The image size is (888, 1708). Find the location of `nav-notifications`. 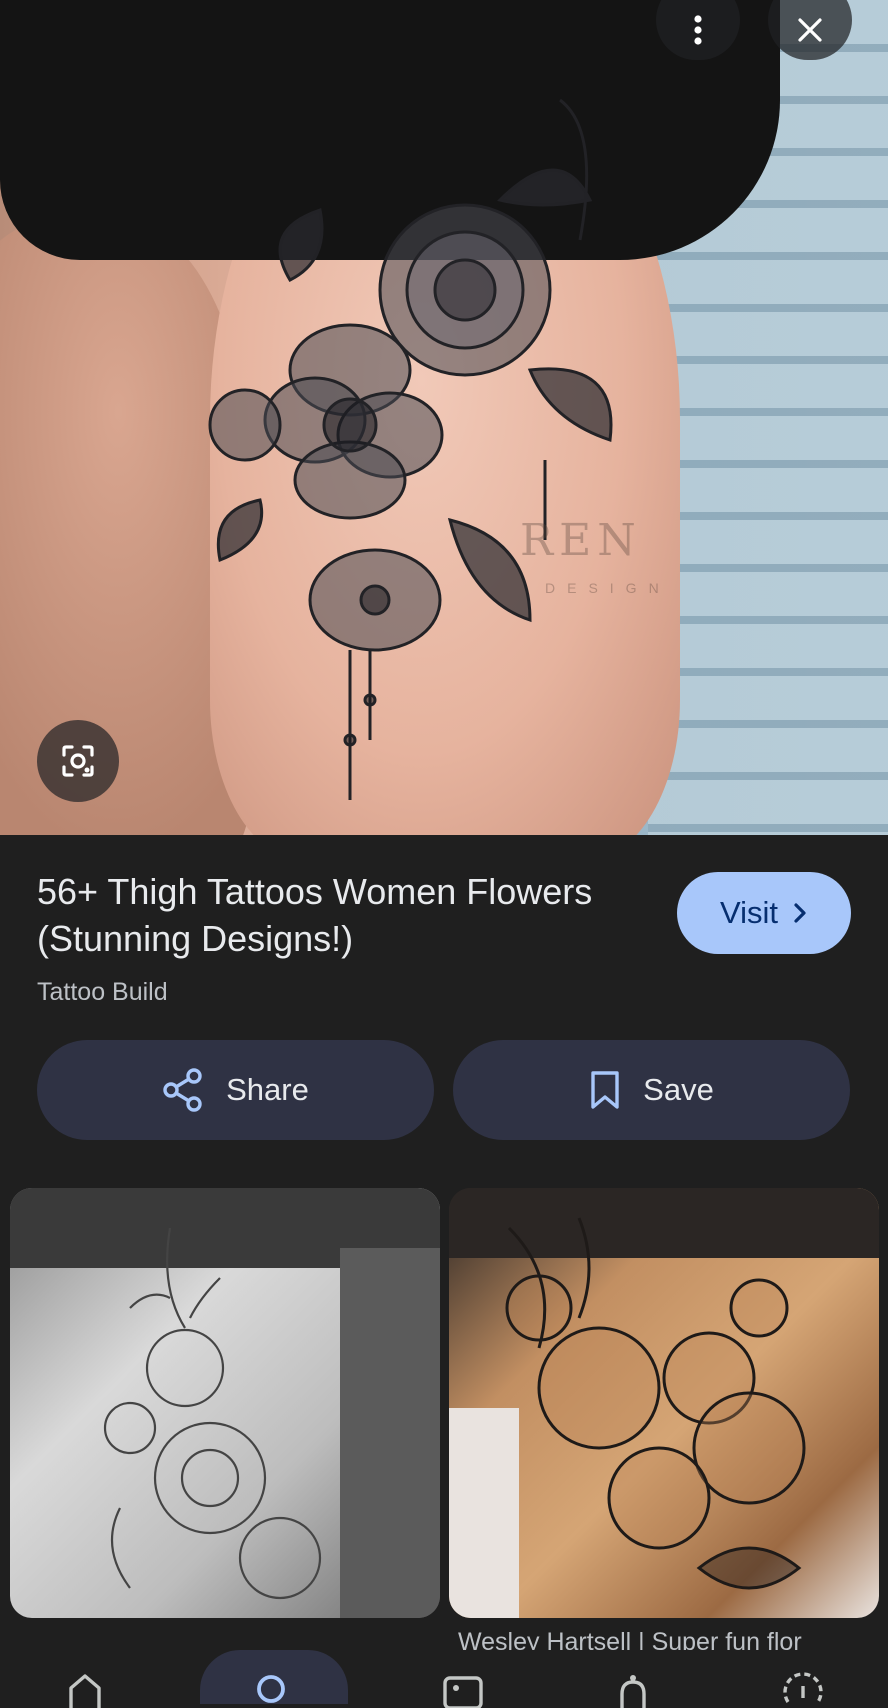

nav-notifications is located at coordinates (633, 1679).